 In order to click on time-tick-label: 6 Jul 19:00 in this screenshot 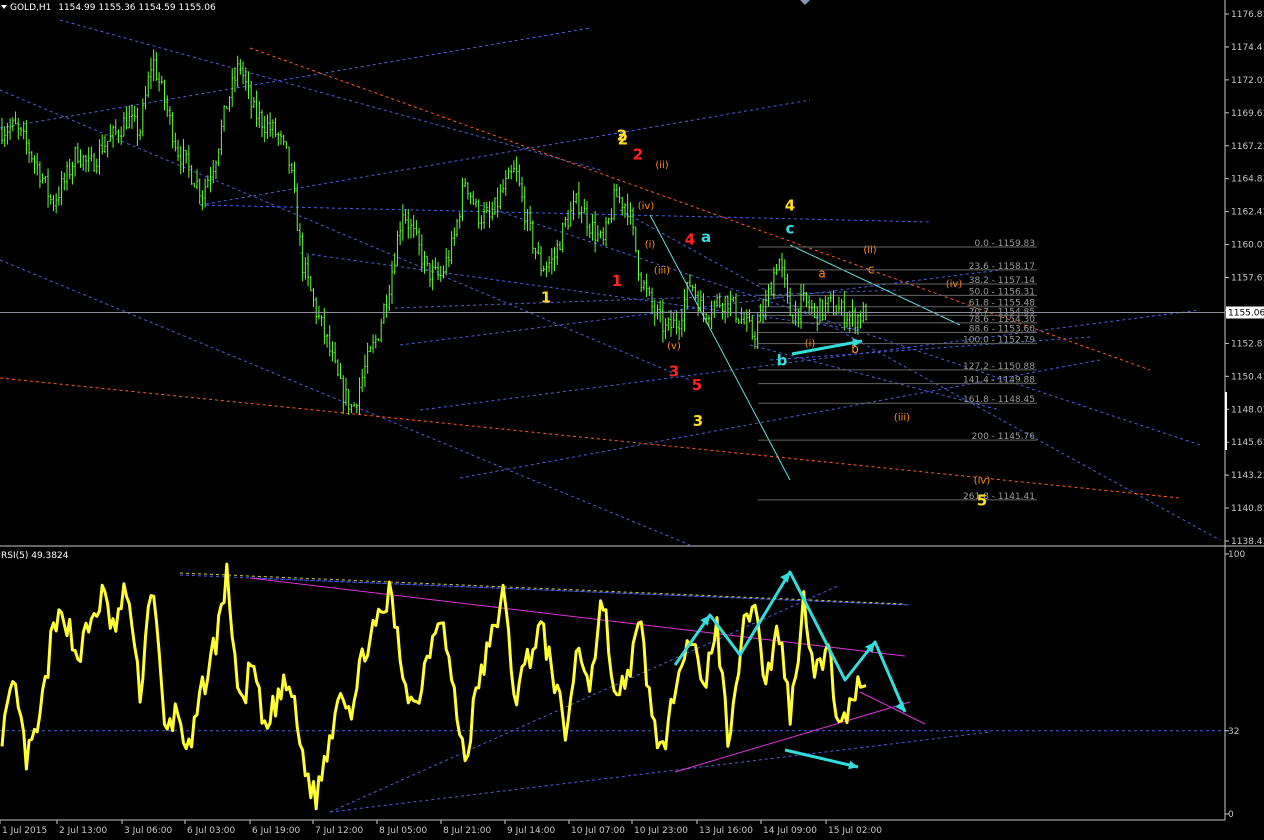, I will do `click(276, 831)`.